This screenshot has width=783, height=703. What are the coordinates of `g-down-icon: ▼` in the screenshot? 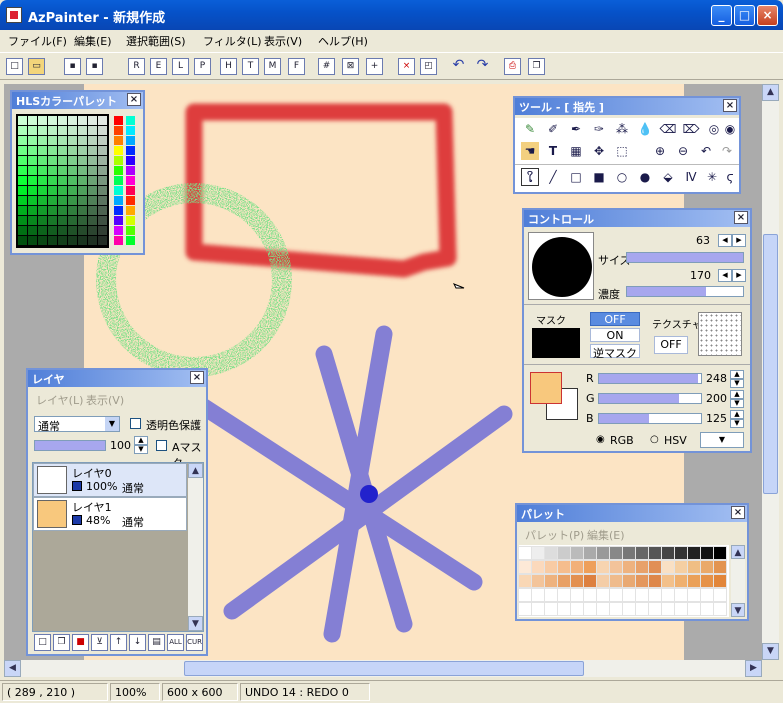 It's located at (737, 403).